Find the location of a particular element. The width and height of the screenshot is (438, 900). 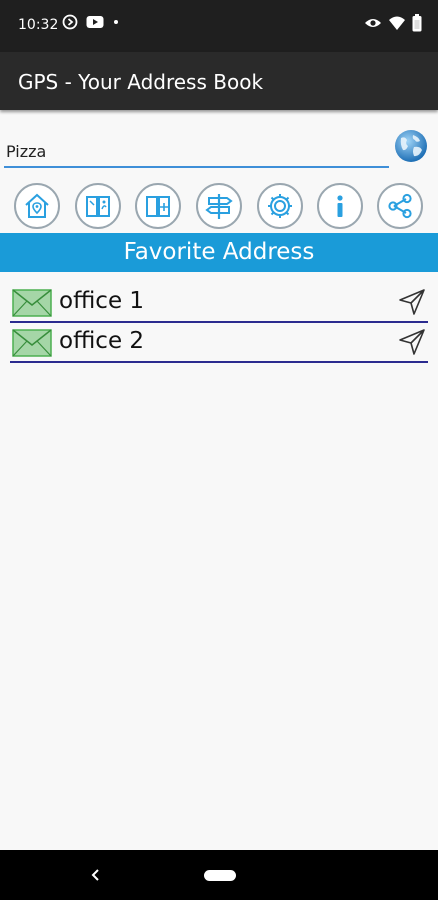

back-chevron-icon is located at coordinates (96, 875).